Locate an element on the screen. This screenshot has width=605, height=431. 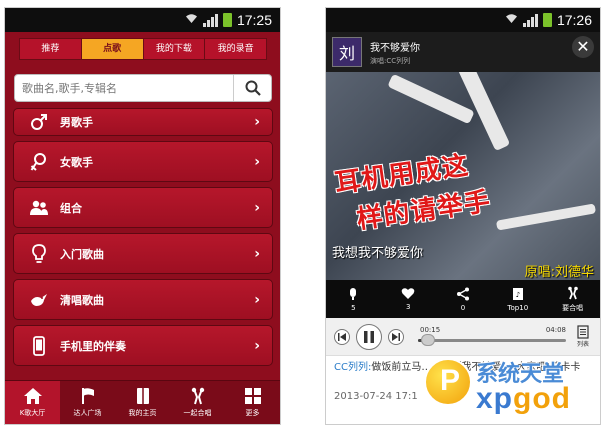
male-icon is located at coordinates (39, 122).